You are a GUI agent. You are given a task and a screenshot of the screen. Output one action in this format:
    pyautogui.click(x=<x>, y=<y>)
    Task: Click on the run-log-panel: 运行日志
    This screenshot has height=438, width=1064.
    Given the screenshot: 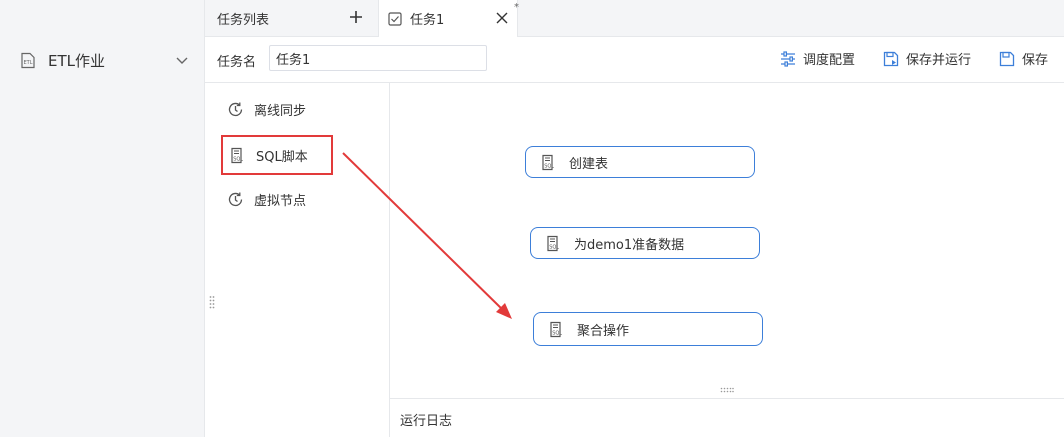 What is the action you would take?
    pyautogui.click(x=727, y=418)
    